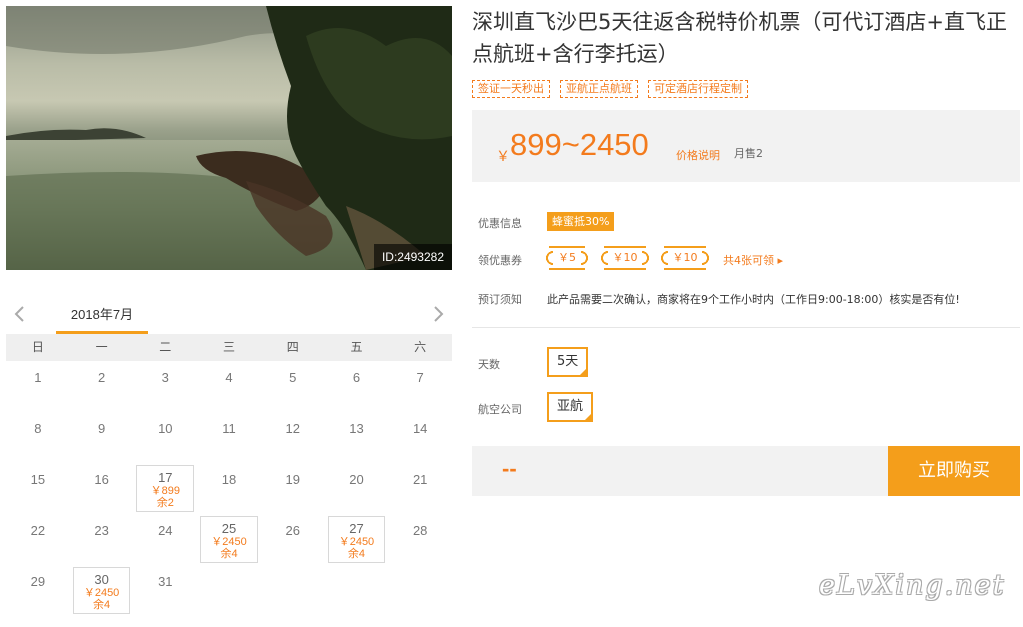 The image size is (1023, 627). Describe the element at coordinates (581, 221) in the screenshot. I see `promo-badge: 蜂蜜抵30%` at that location.